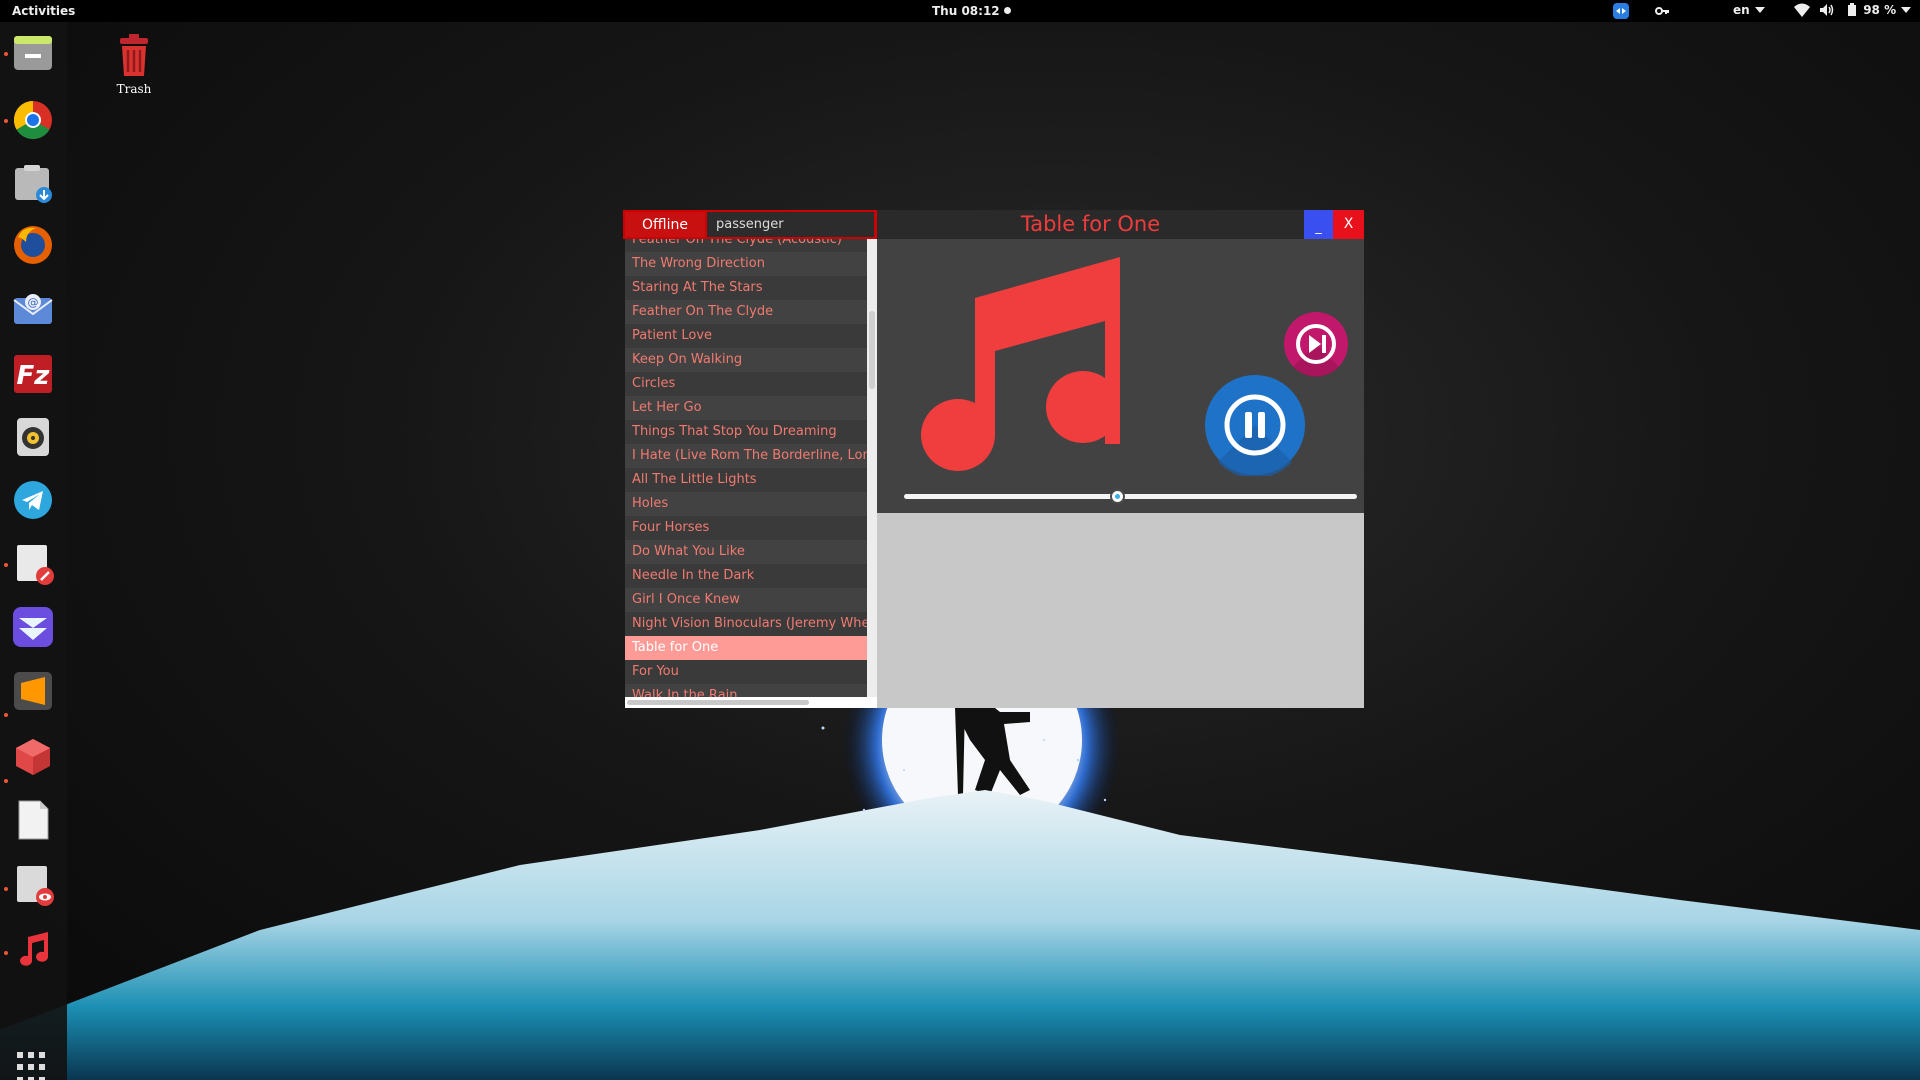  What do you see at coordinates (746, 312) in the screenshot?
I see `song-item: Feather On The Clyde` at bounding box center [746, 312].